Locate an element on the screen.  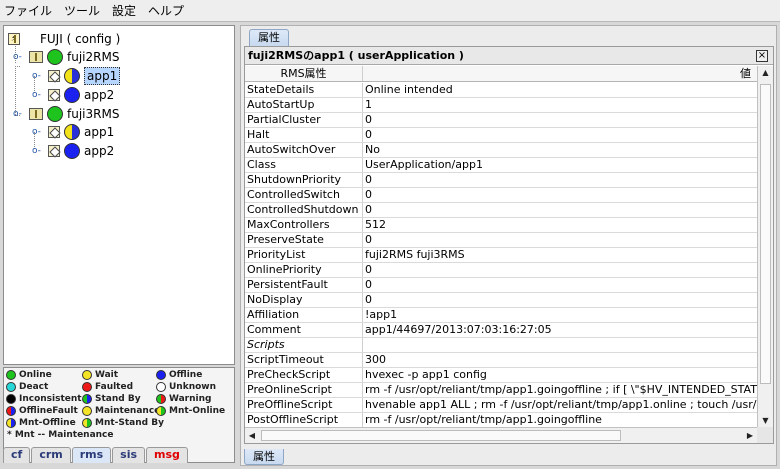
table-row: ScriptTimeout 300 is located at coordinates (501, 360).